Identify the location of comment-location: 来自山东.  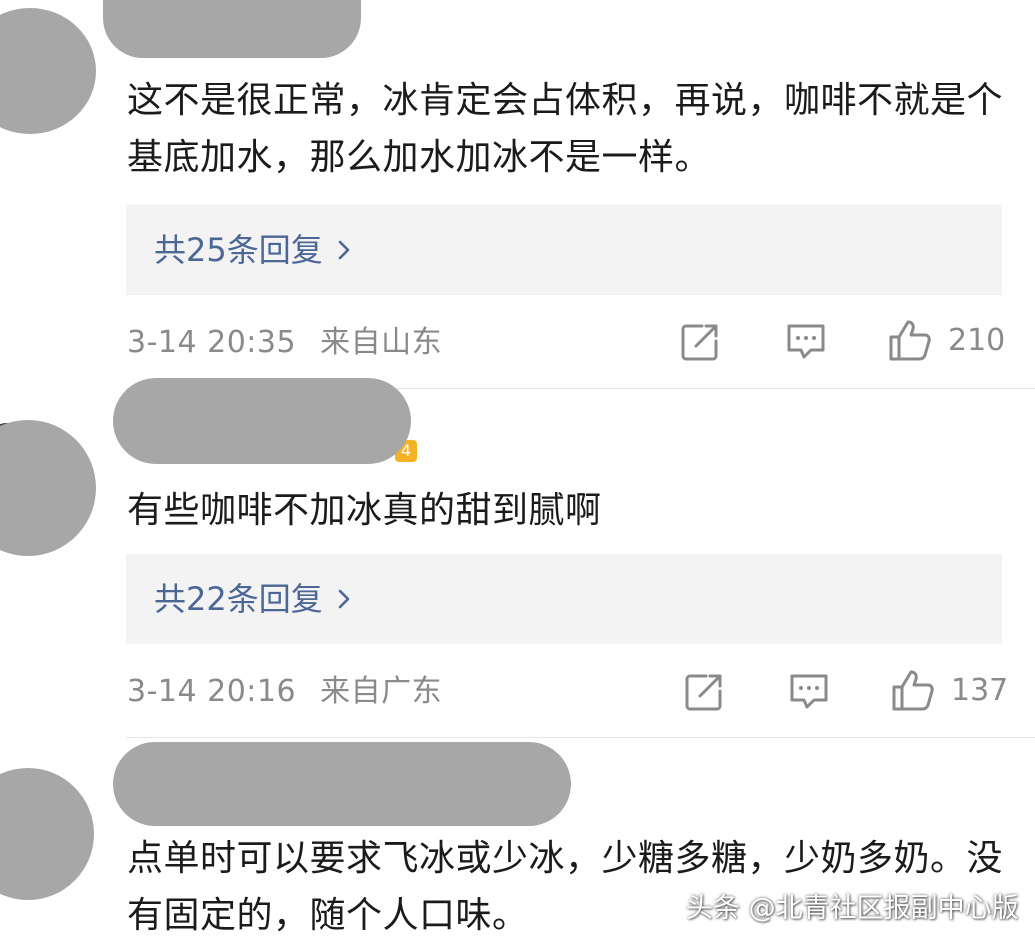
(381, 342).